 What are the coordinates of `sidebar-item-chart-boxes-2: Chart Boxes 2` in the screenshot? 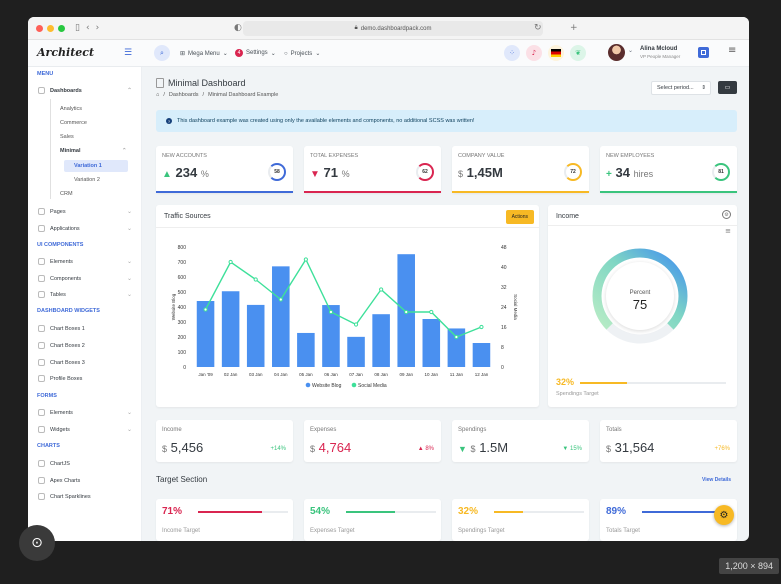 It's located at (85, 345).